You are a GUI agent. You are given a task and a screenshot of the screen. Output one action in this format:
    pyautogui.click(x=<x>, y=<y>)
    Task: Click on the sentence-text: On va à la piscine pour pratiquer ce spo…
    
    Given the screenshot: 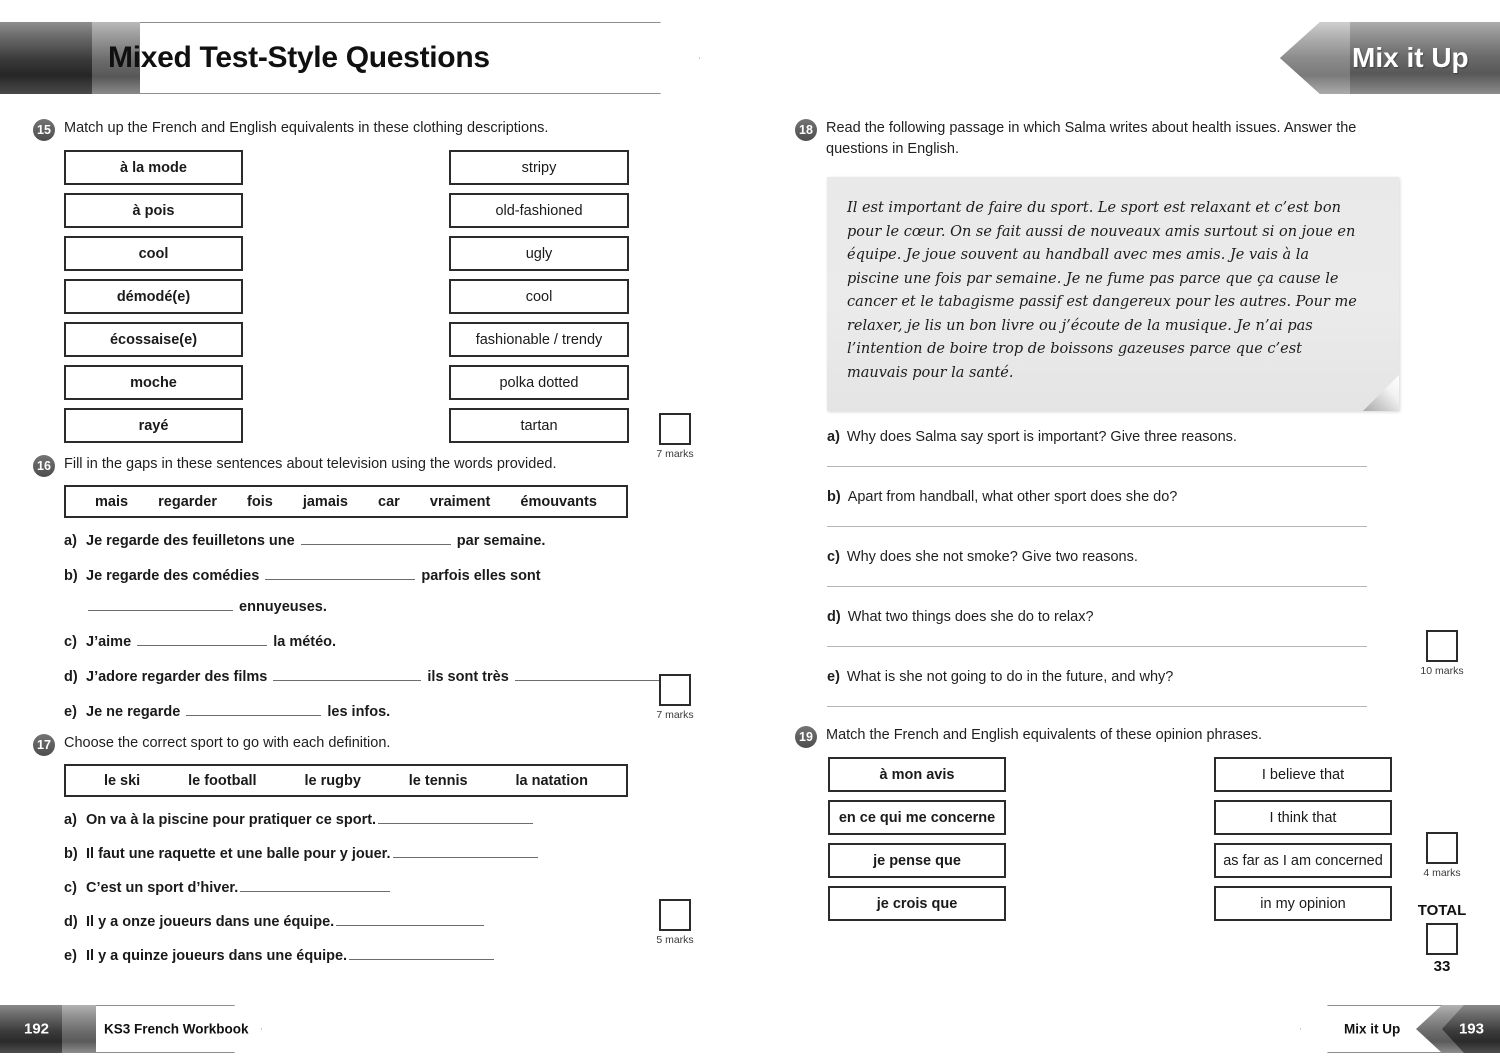 What is the action you would take?
    pyautogui.click(x=231, y=820)
    